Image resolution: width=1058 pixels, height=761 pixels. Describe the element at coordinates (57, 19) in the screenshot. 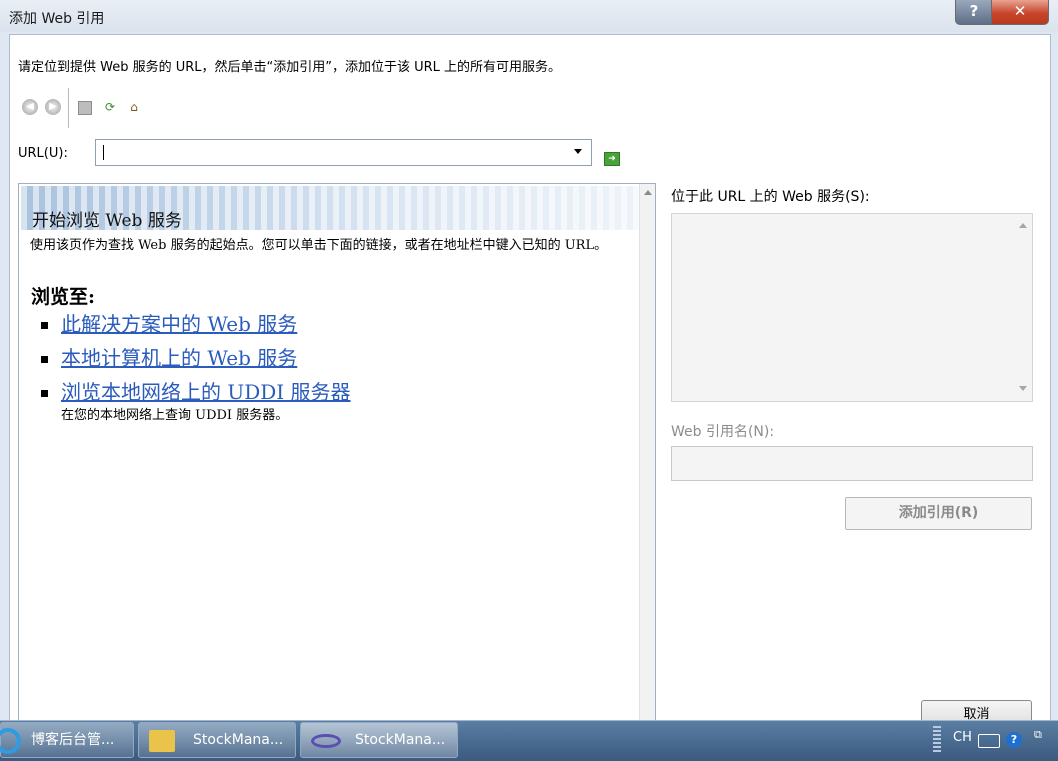

I see `window-title: 添加 Web 引用` at that location.